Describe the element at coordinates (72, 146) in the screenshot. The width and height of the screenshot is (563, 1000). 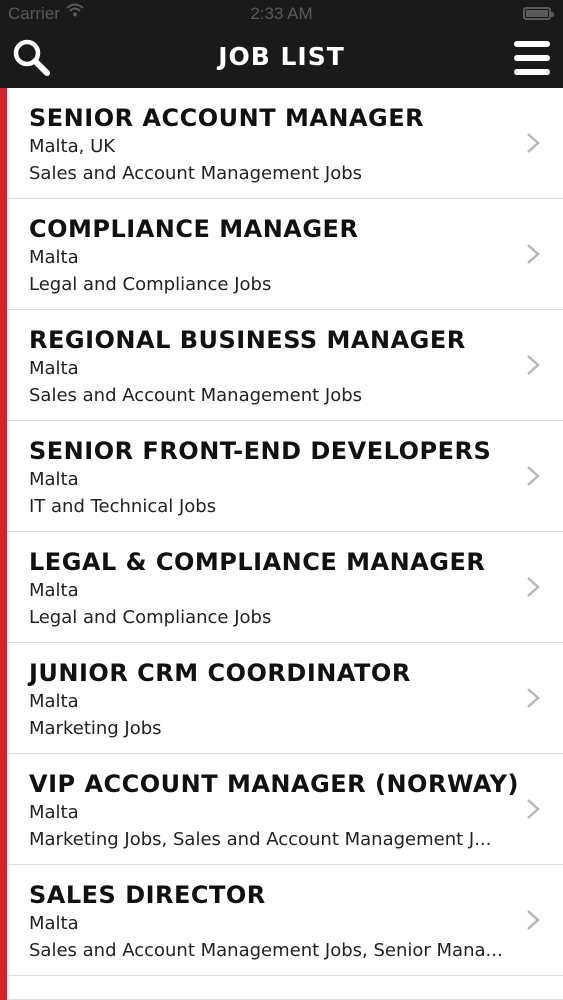
I see `job-location: Malta, UK` at that location.